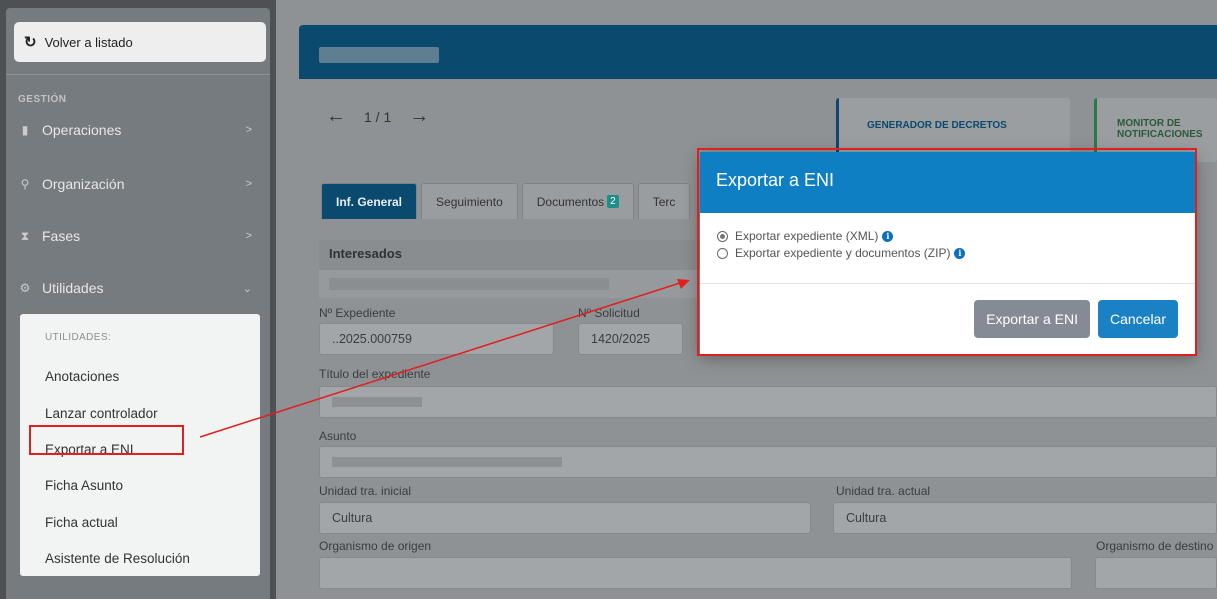 The image size is (1217, 599). Describe the element at coordinates (101, 413) in the screenshot. I see `submenu-item-lanzar-controlador: Lanzar controlador` at that location.